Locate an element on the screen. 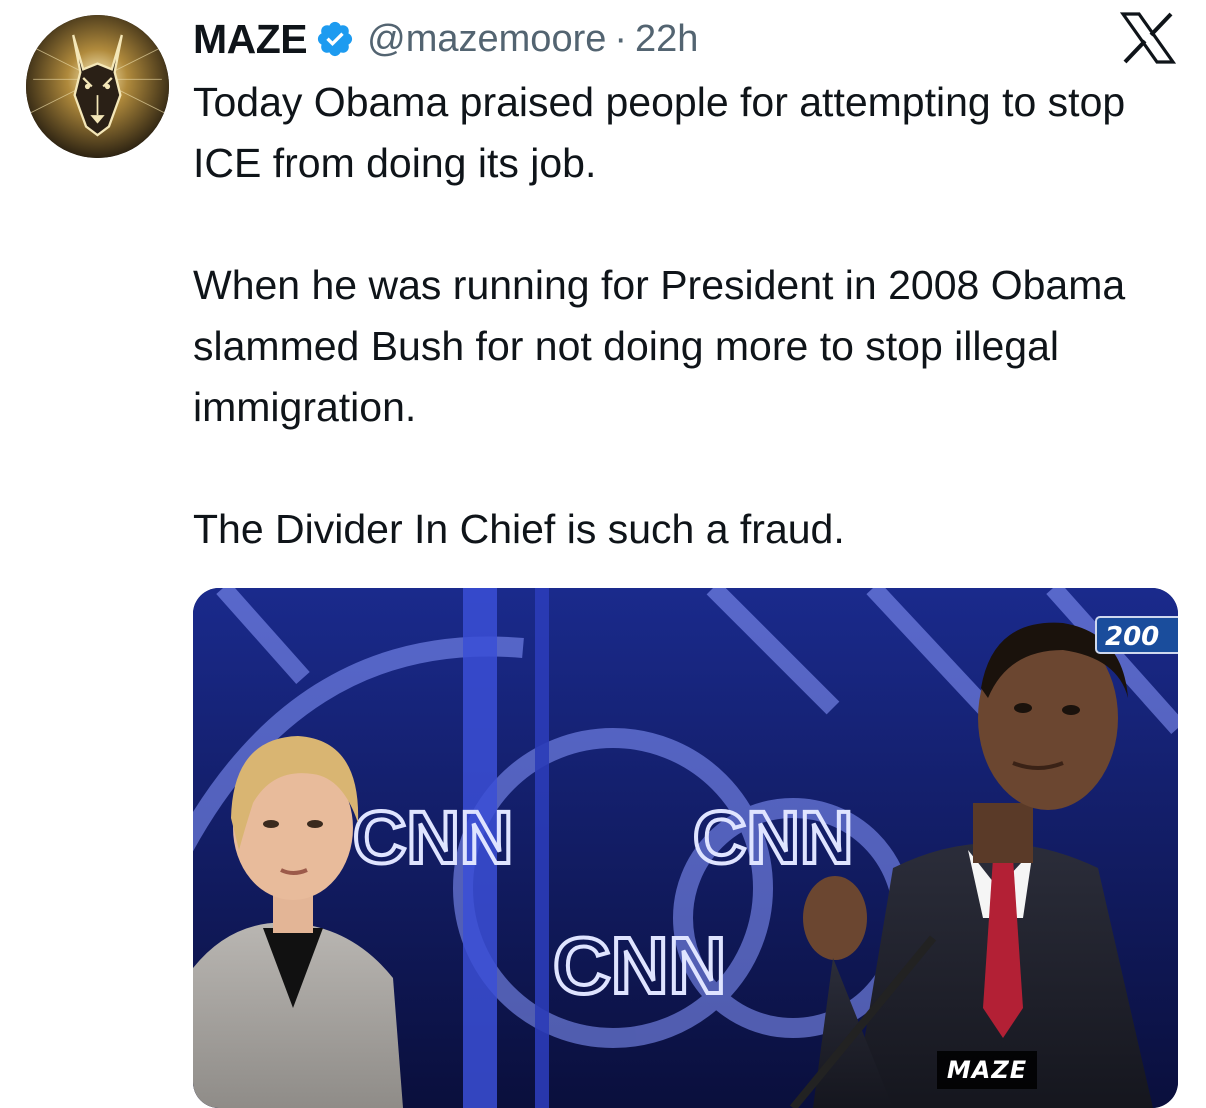 The image size is (1206, 1108). author-handle: @mazemoore is located at coordinates (486, 39).